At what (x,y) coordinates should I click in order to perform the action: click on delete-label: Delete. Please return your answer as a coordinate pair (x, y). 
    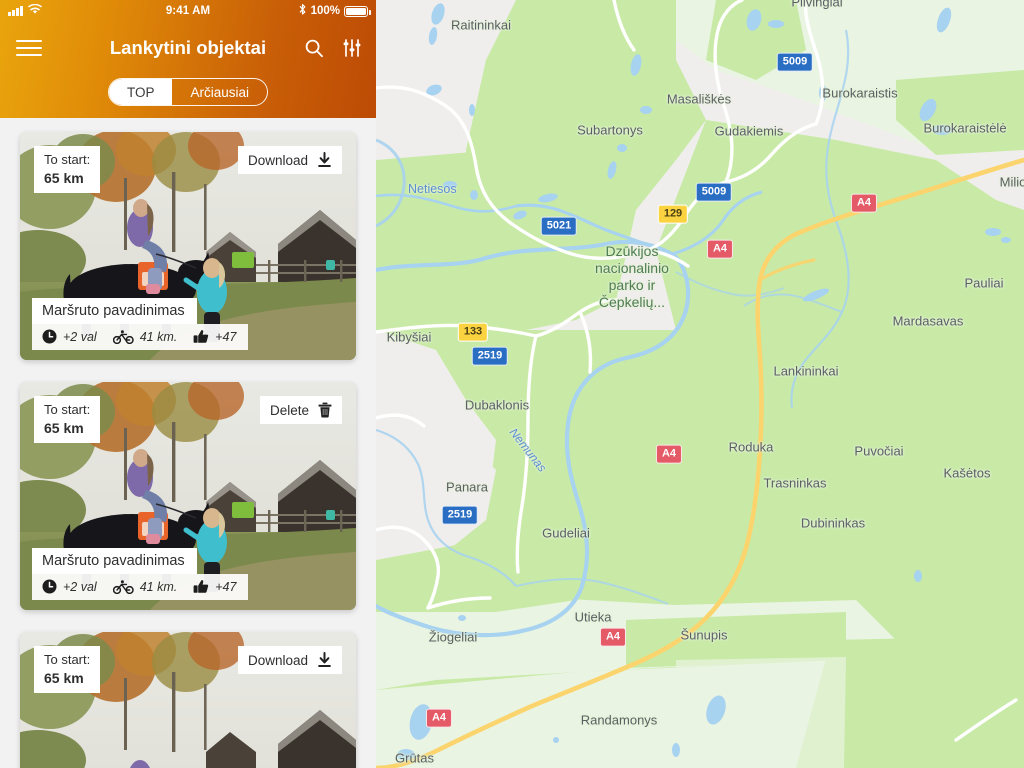
    Looking at the image, I should click on (289, 410).